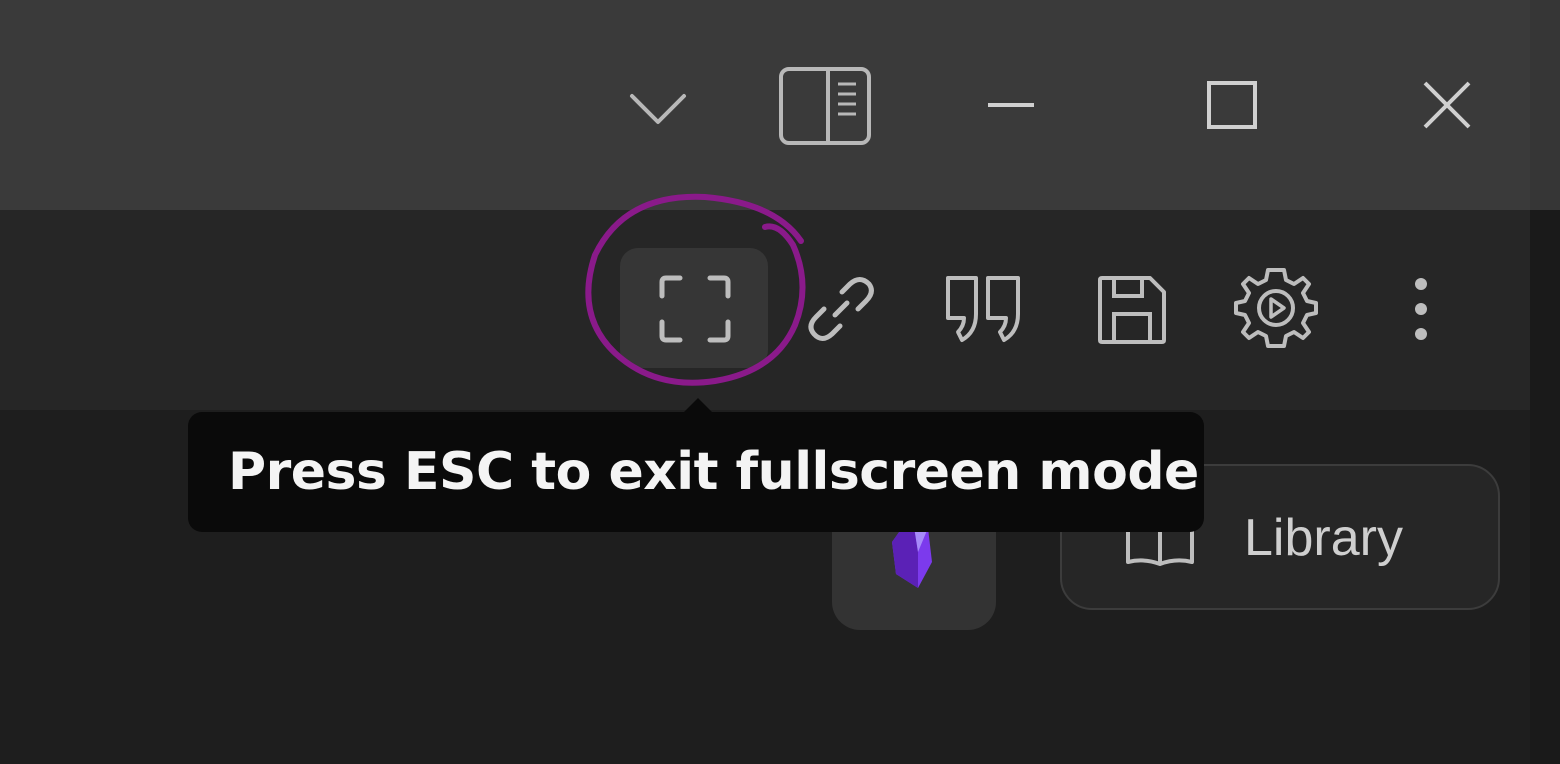 Image resolution: width=1560 pixels, height=764 pixels. I want to click on fullscreen-button, so click(694, 308).